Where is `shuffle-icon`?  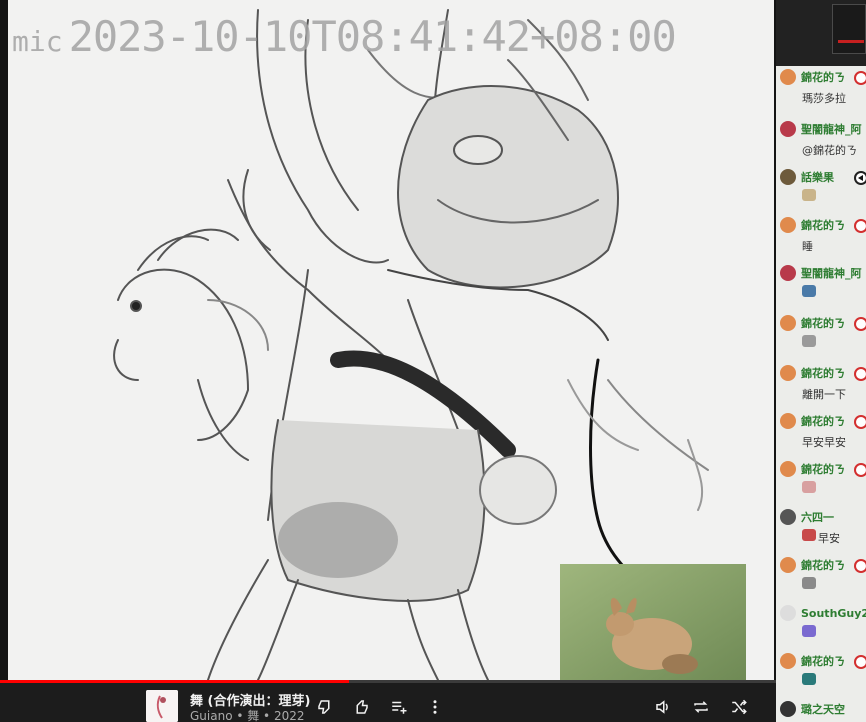 shuffle-icon is located at coordinates (739, 707).